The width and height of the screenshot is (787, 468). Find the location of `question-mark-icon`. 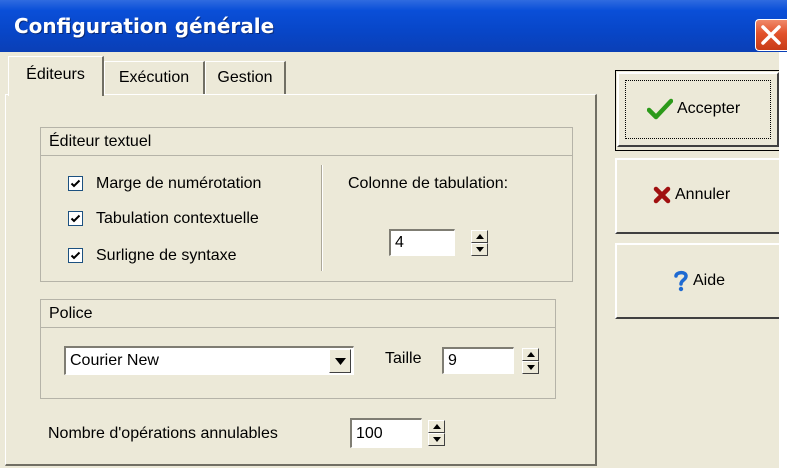

question-mark-icon is located at coordinates (681, 281).